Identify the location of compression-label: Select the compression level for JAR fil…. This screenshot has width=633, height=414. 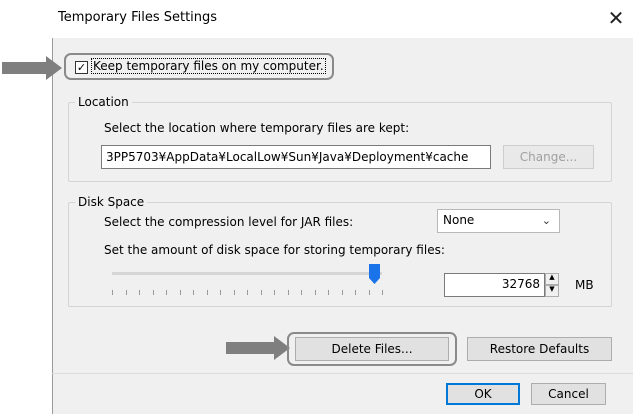
(229, 222).